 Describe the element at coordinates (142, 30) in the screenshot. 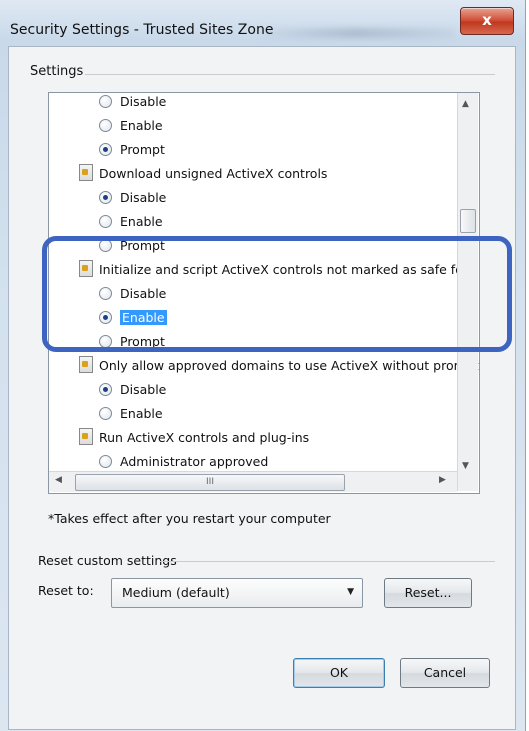

I see `window-title: Security Settings - Trusted Sites Zone` at that location.